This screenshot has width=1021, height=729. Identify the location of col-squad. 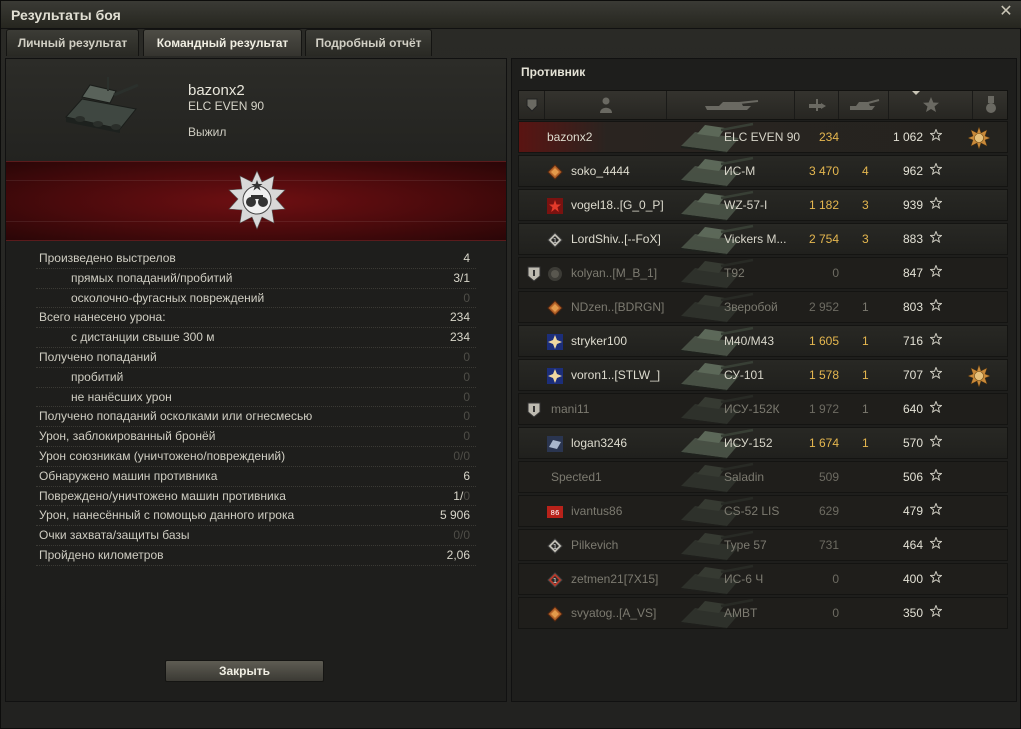
(532, 105).